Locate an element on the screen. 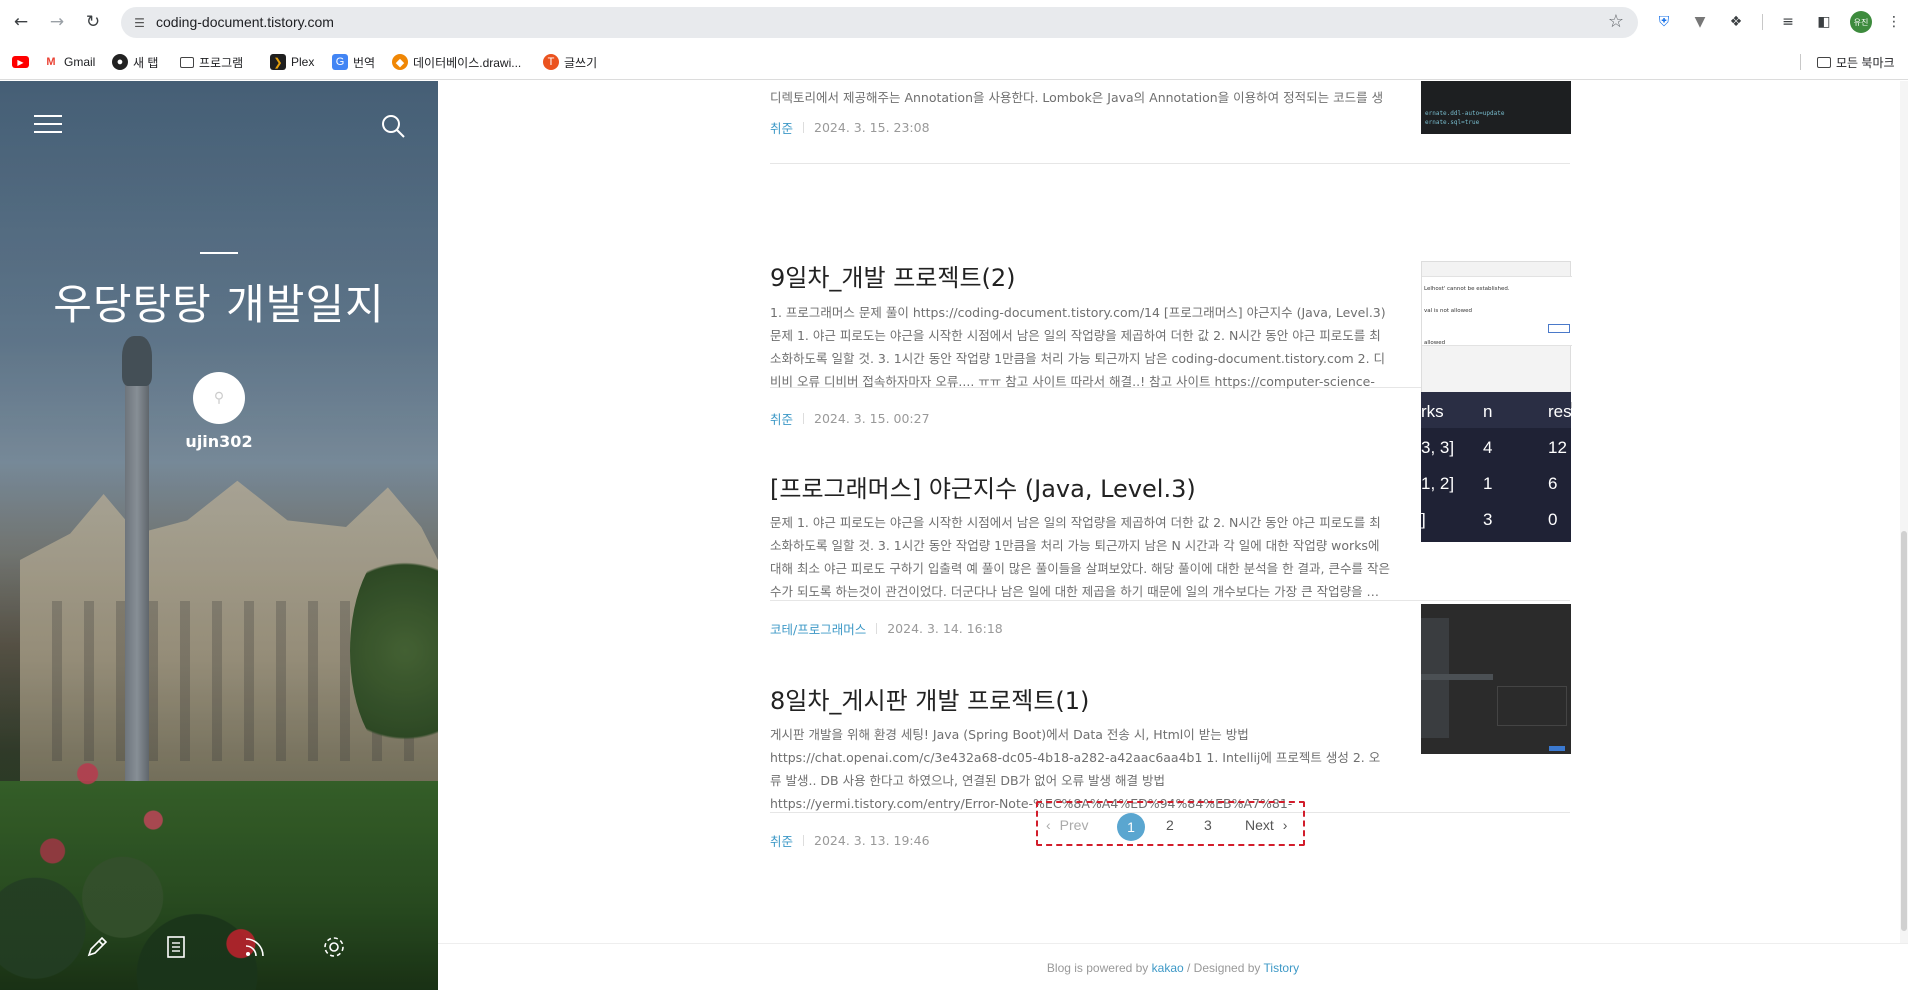  post-date: 2024. 3. 13. 19:46 is located at coordinates (872, 840).